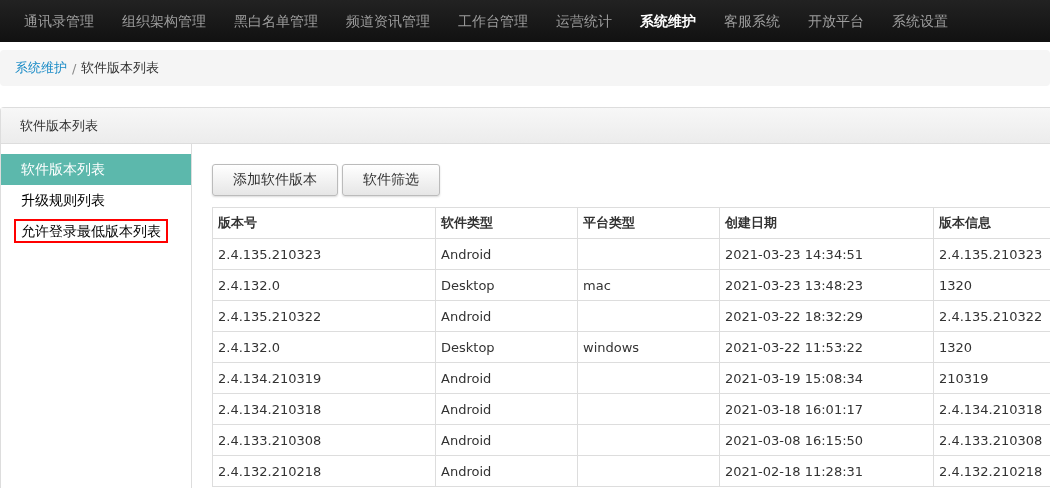  I want to click on toolbar-button: 软件筛选, so click(391, 180).